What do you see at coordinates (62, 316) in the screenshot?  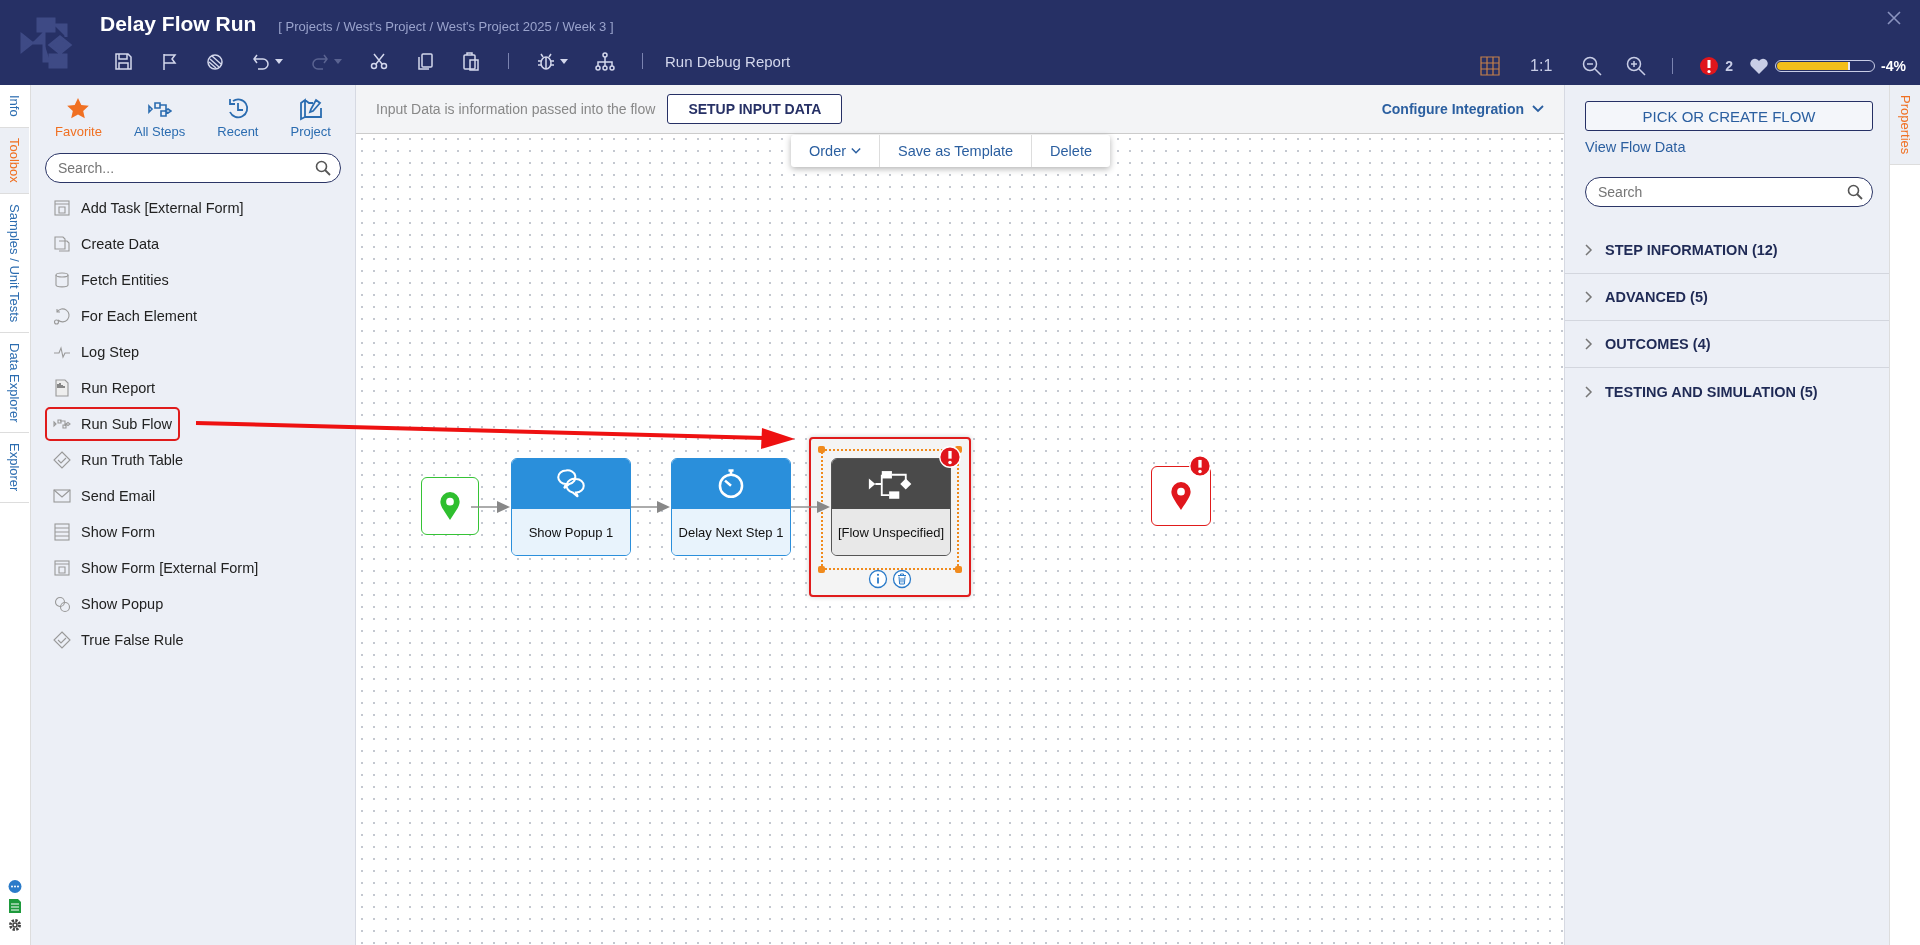 I see `loop-icon` at bounding box center [62, 316].